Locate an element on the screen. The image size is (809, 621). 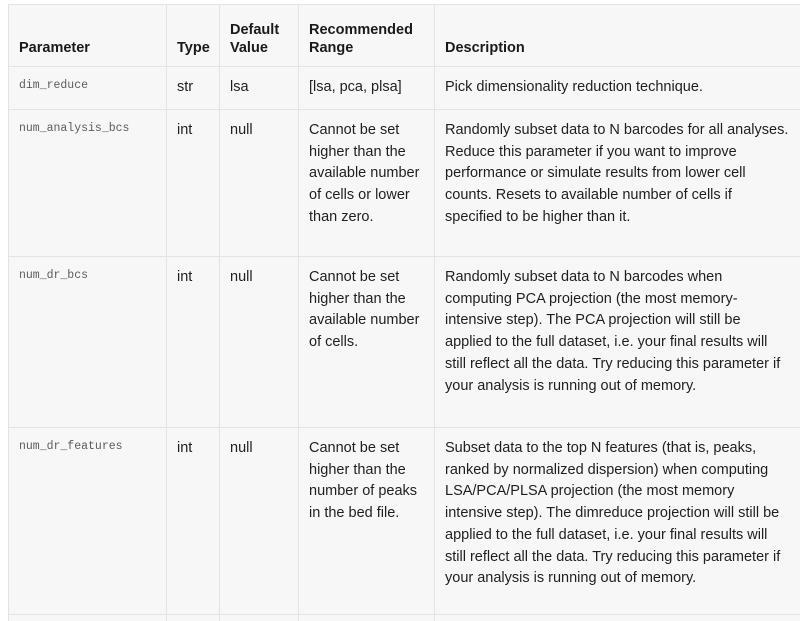
cell-type: str is located at coordinates (193, 88).